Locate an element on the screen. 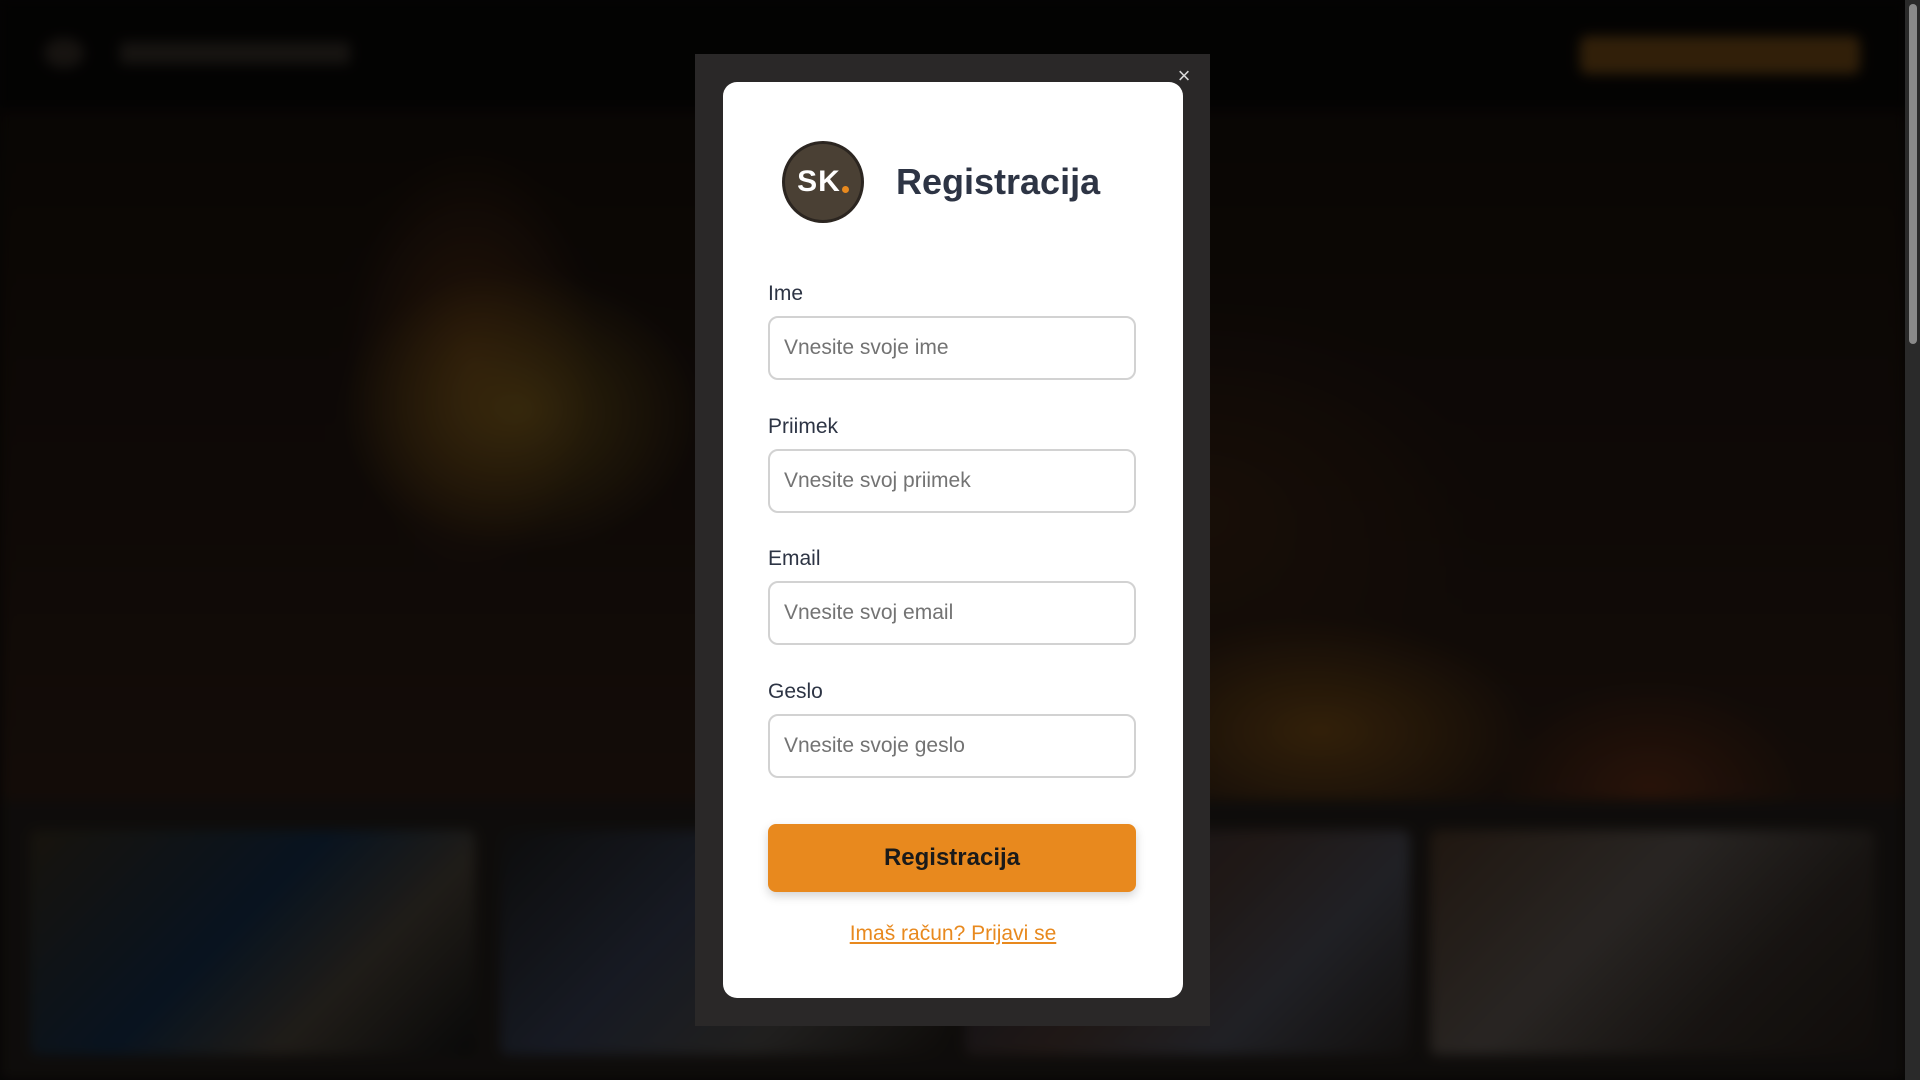 Image resolution: width=1920 pixels, height=1080 pixels. logo-letters: SK is located at coordinates (819, 181).